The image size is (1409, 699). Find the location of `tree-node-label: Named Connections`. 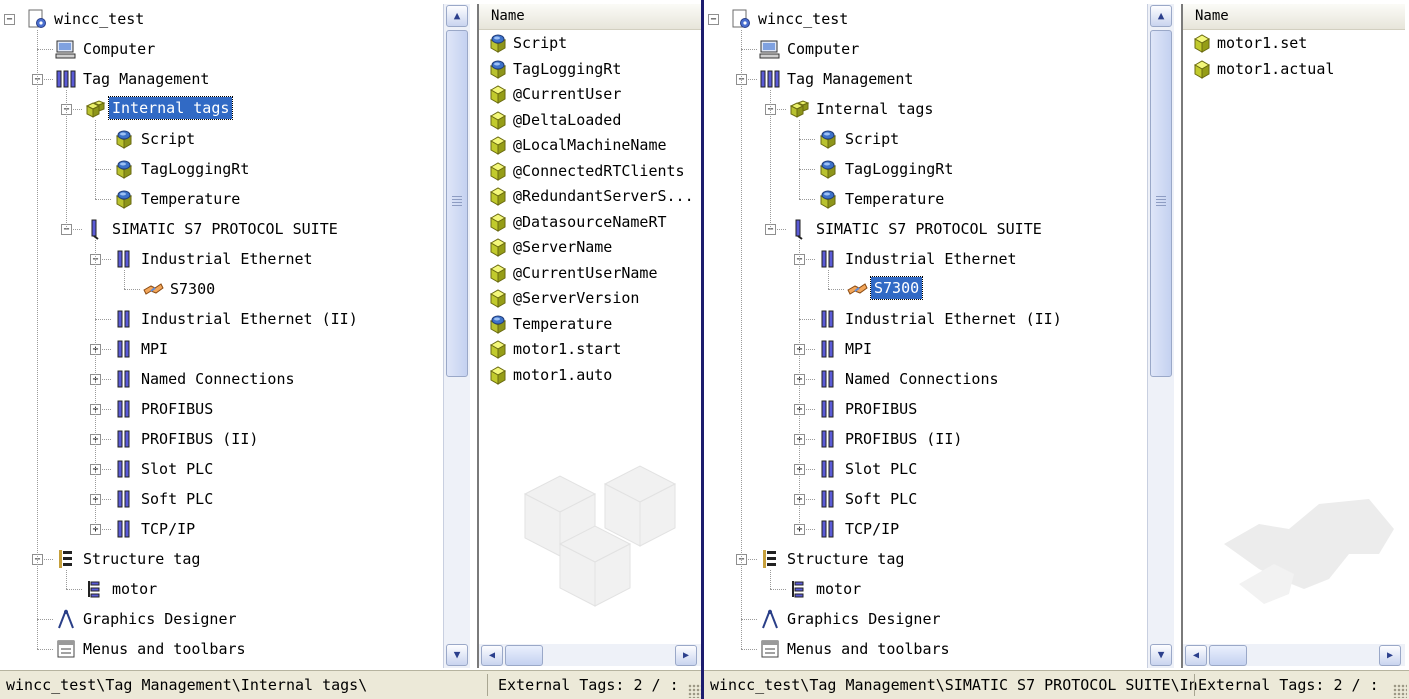

tree-node-label: Named Connections is located at coordinates (218, 379).